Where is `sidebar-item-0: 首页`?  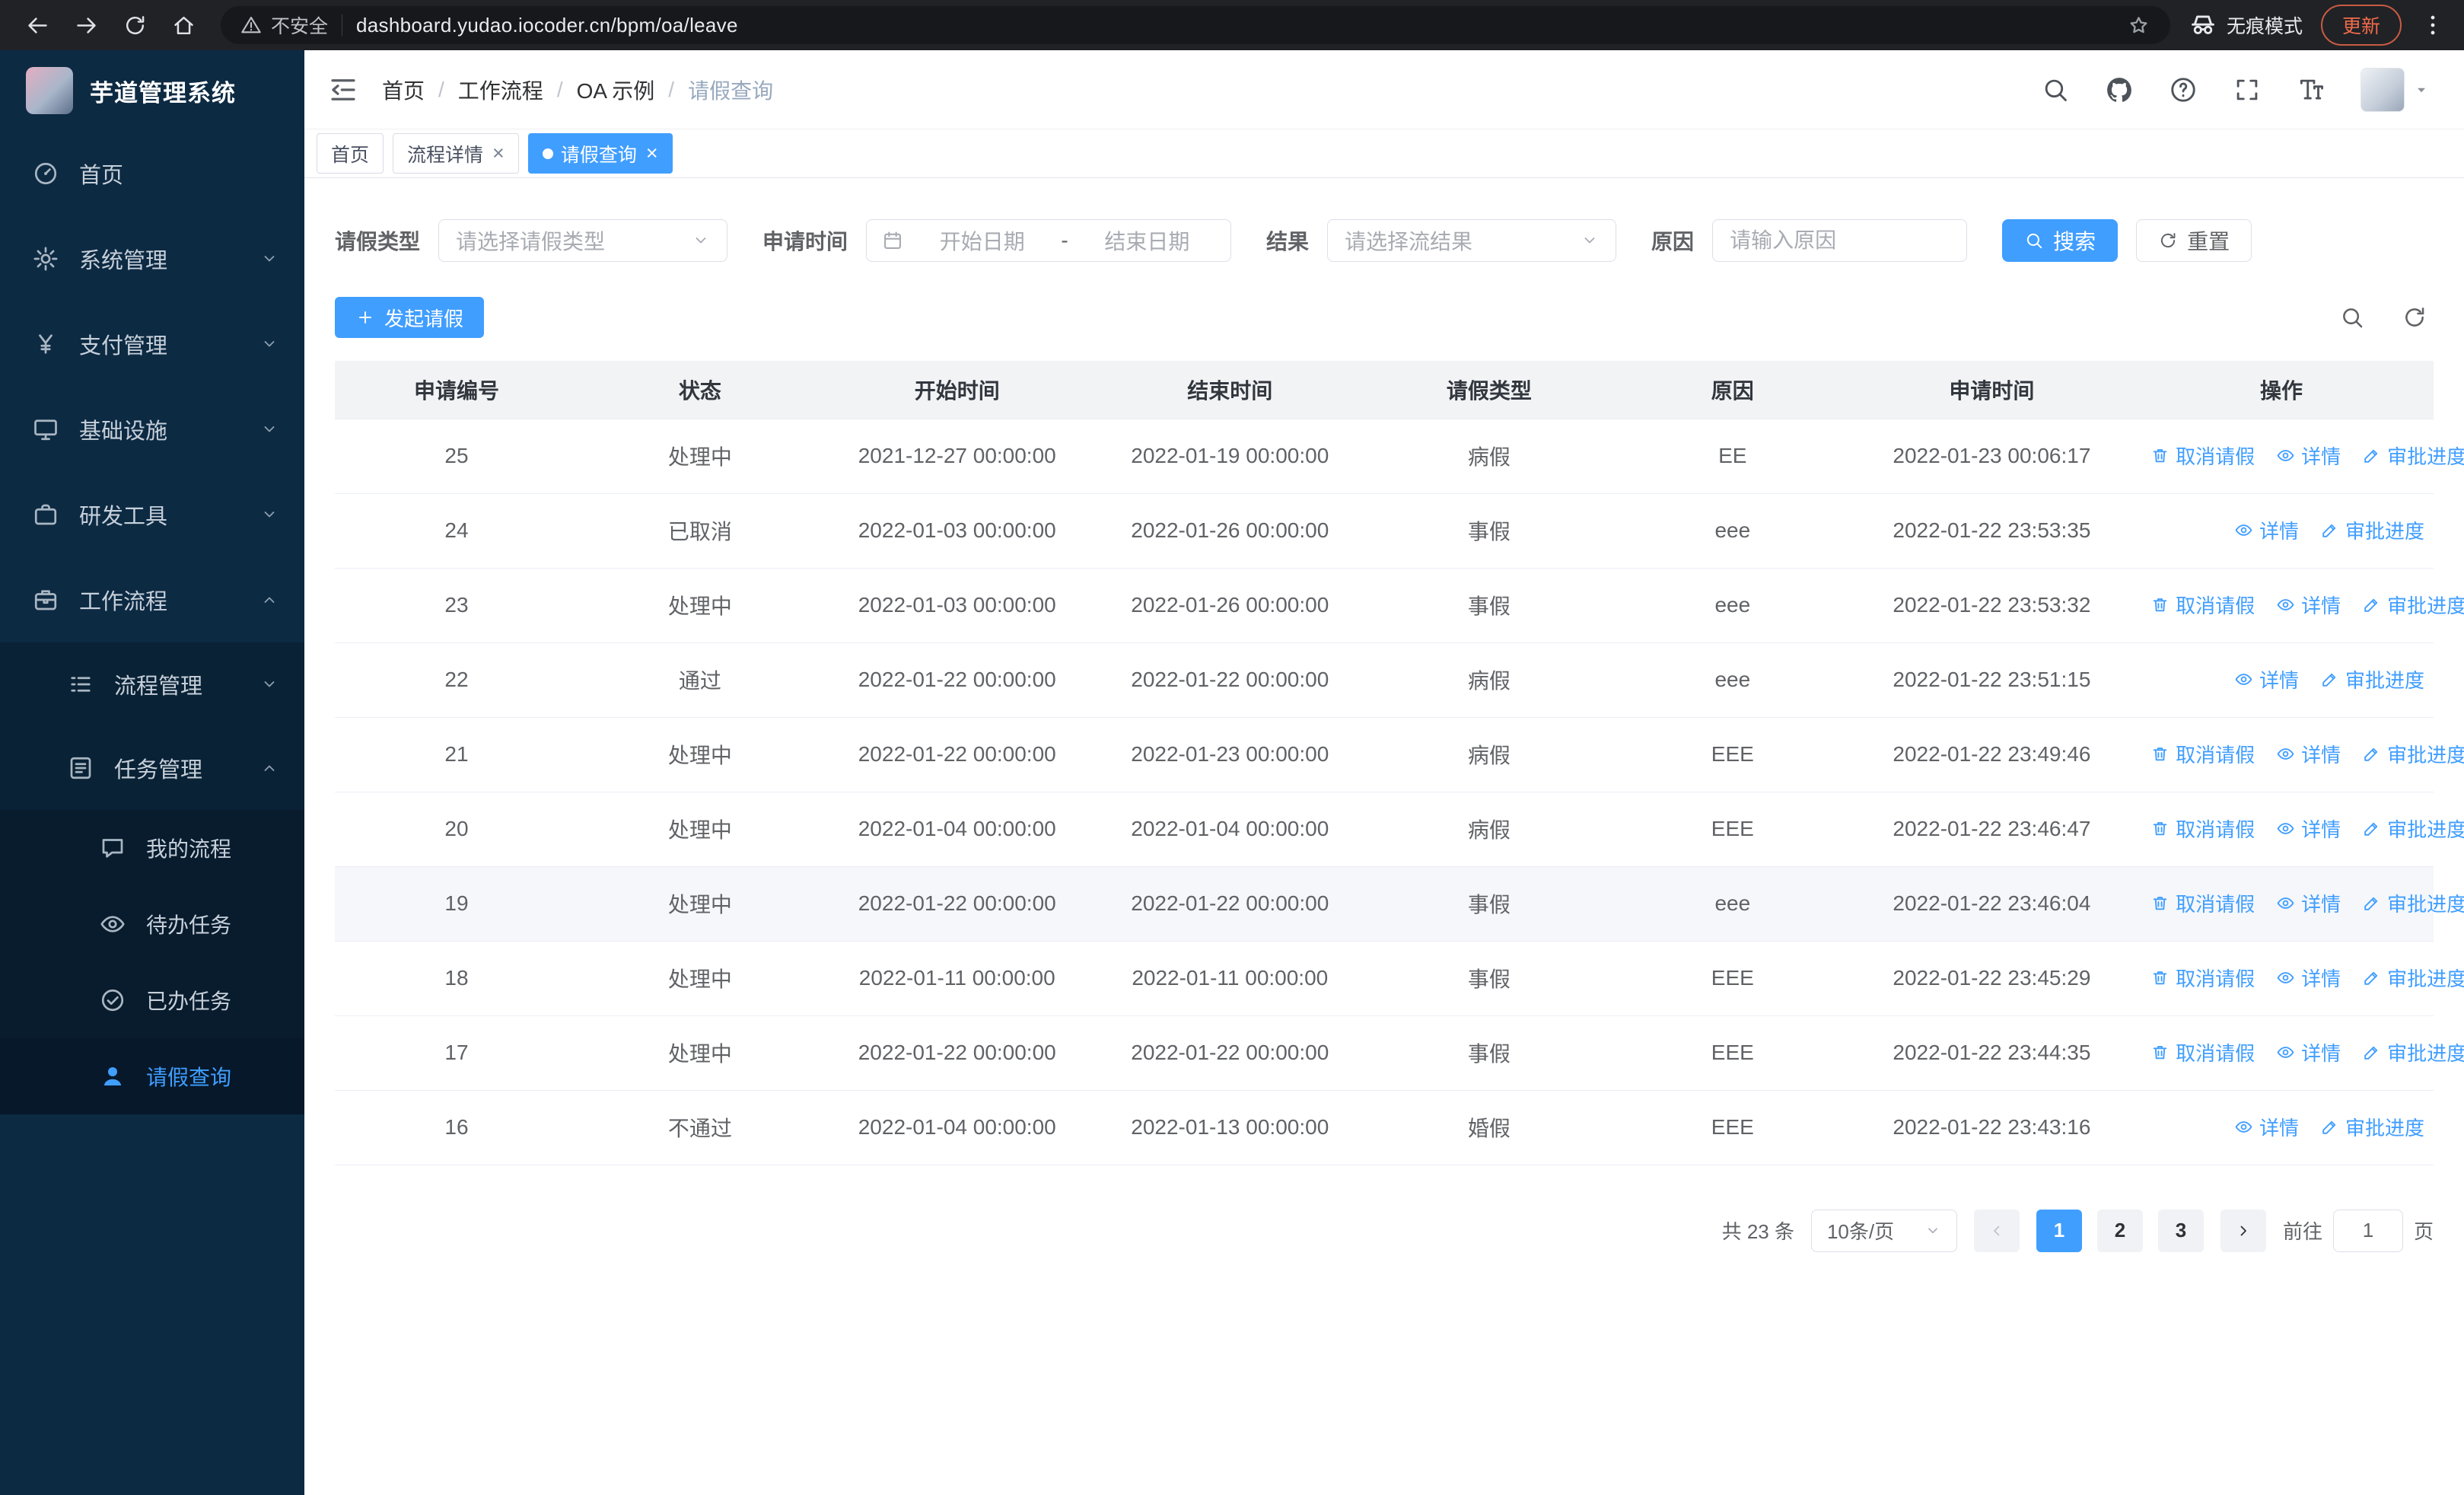
sidebar-item-0: 首页 is located at coordinates (152, 174).